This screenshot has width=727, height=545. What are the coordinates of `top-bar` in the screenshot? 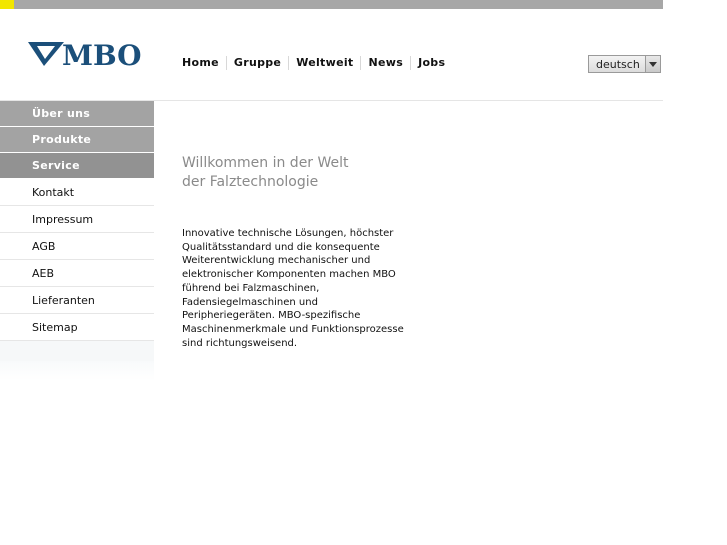 It's located at (331, 4).